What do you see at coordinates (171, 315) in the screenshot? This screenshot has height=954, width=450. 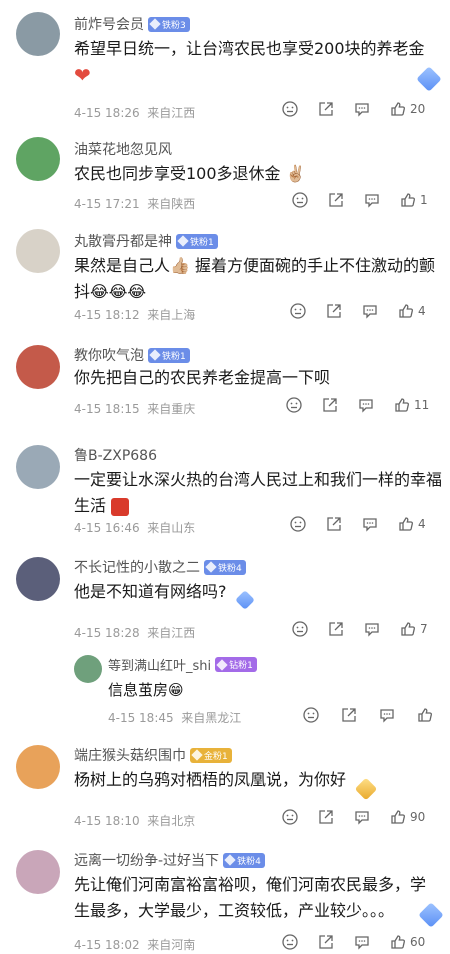 I see `comment-location: 来自上海` at bounding box center [171, 315].